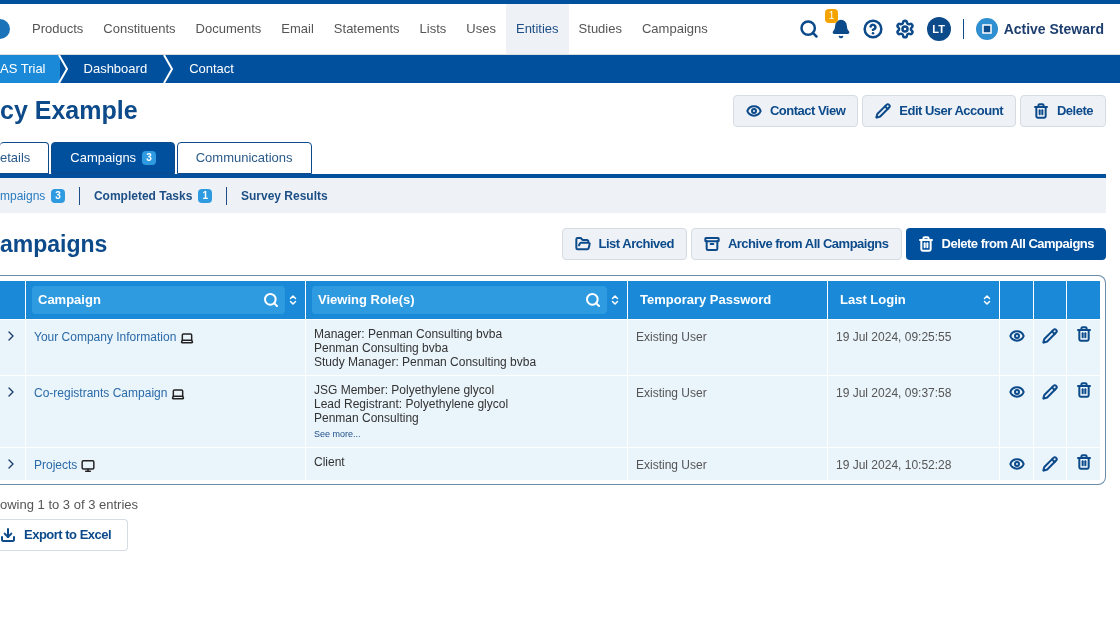 This screenshot has height=626, width=1120. Describe the element at coordinates (58, 29) in the screenshot. I see `nav-item: Products` at that location.